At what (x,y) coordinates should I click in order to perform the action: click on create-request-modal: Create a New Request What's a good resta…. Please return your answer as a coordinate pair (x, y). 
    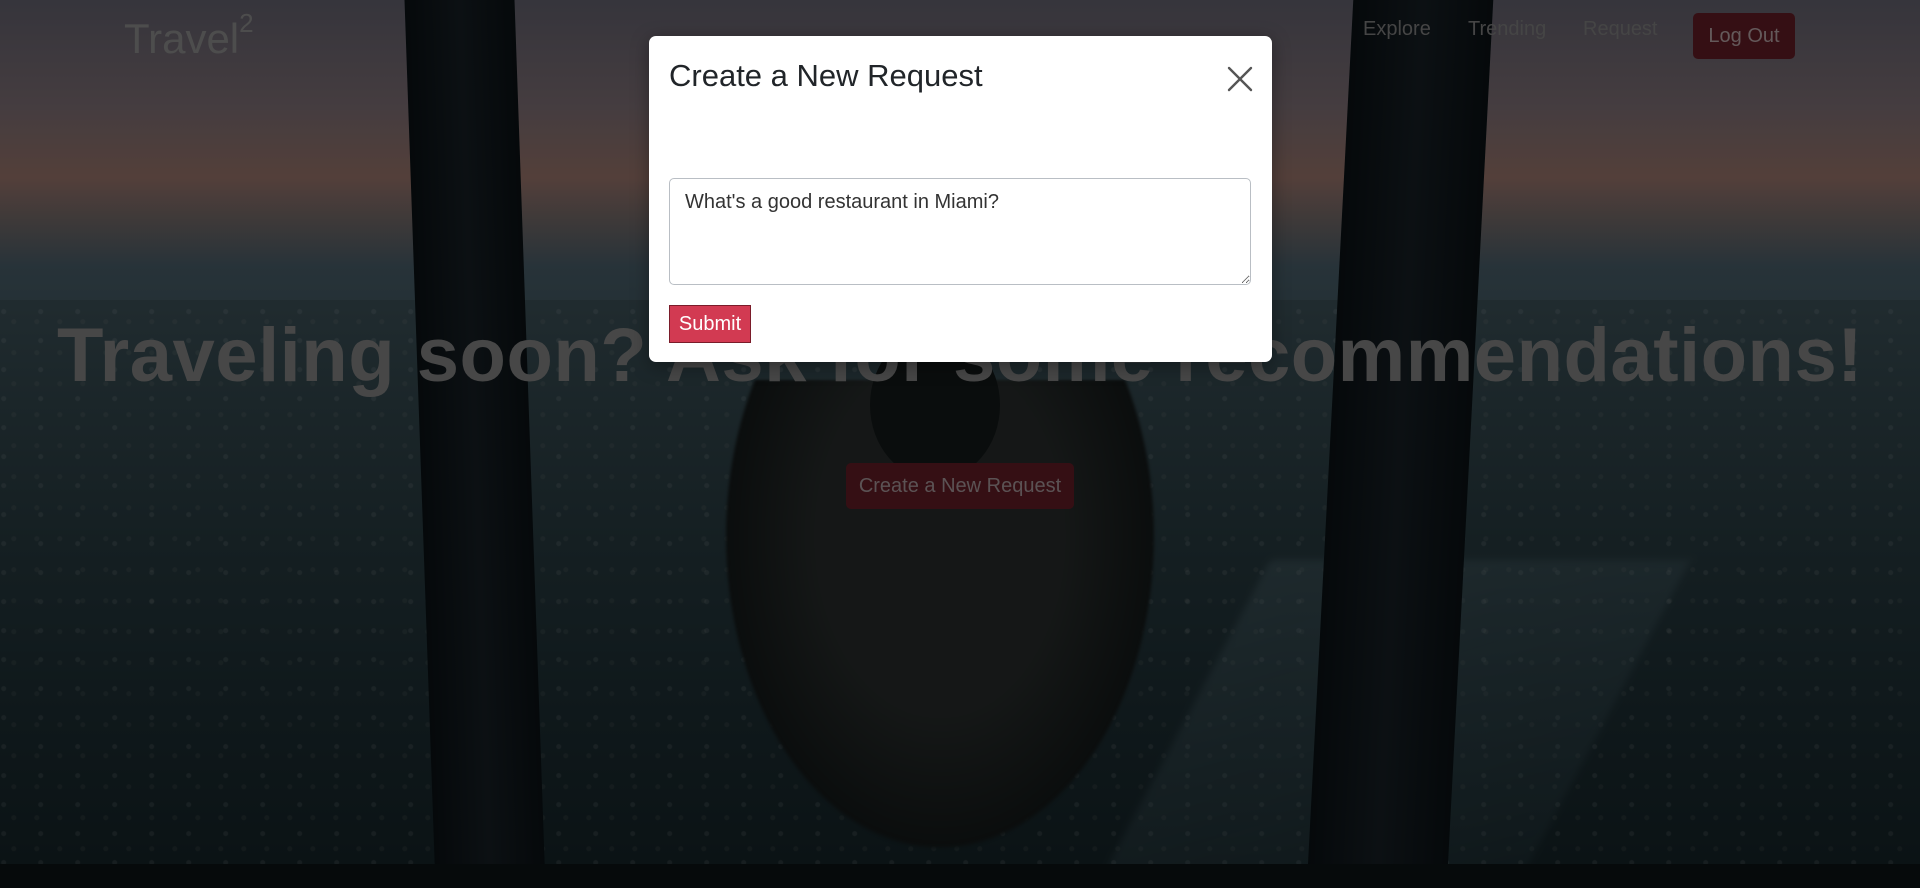
    Looking at the image, I should click on (960, 199).